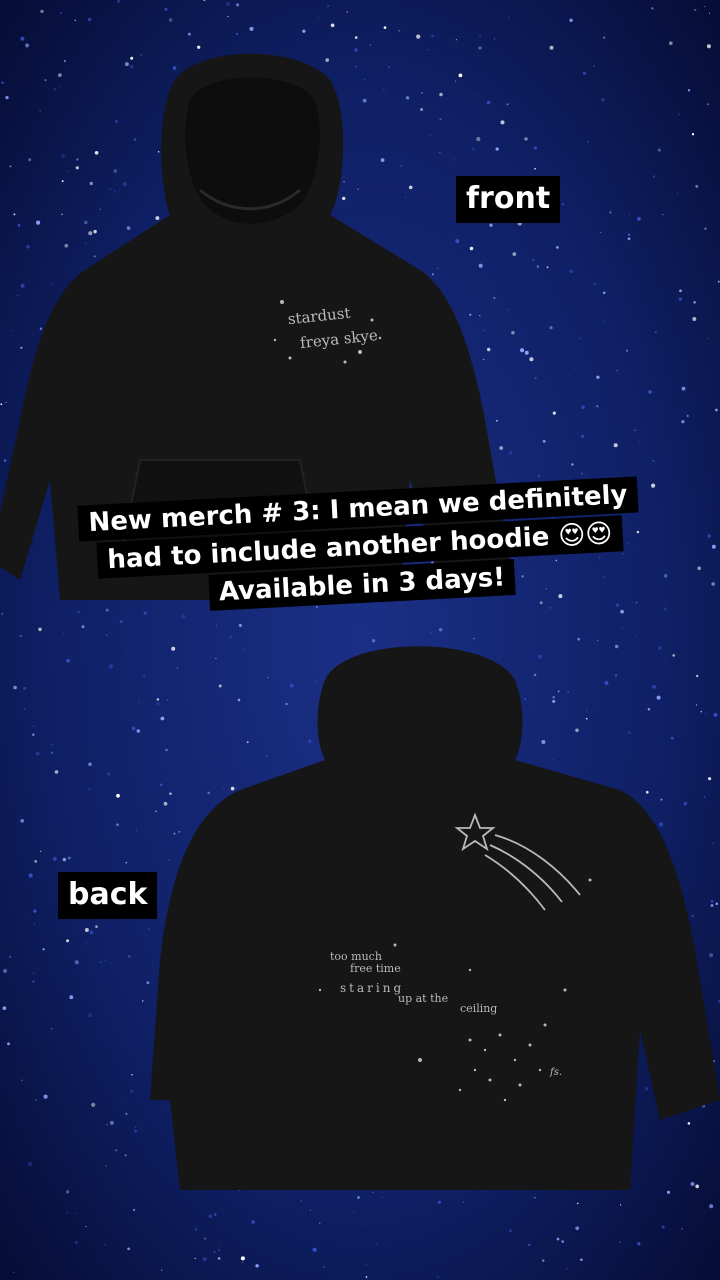  I want to click on back-print-line5: ceiling, so click(478, 1008).